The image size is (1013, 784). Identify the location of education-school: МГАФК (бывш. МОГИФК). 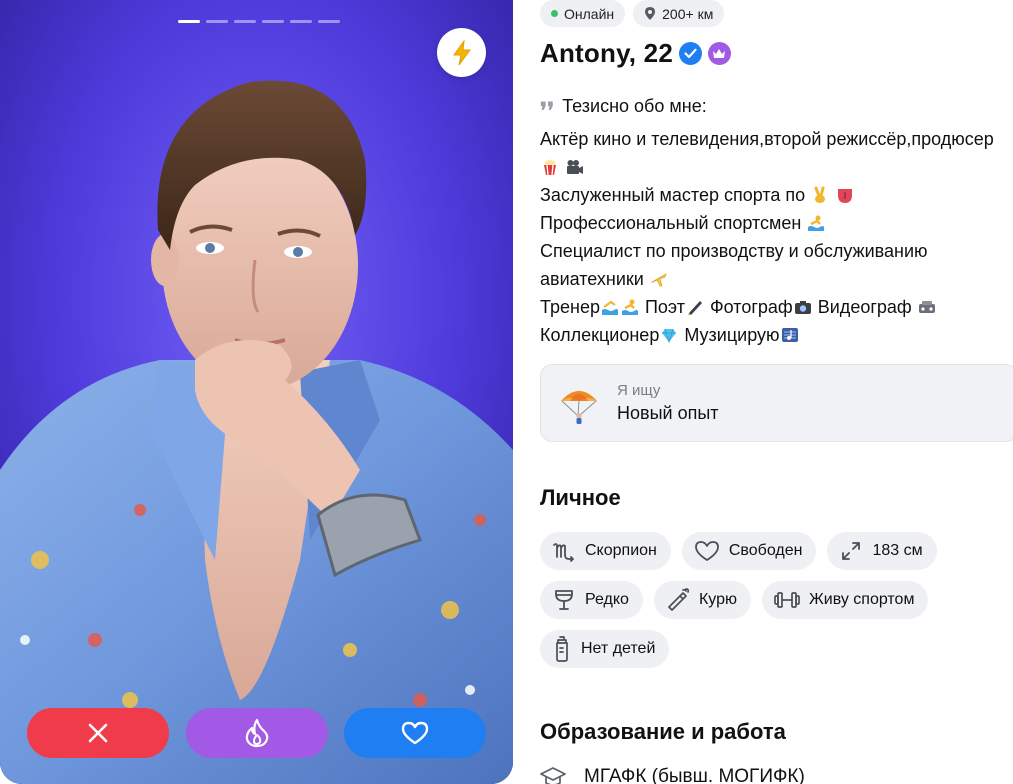
(694, 775).